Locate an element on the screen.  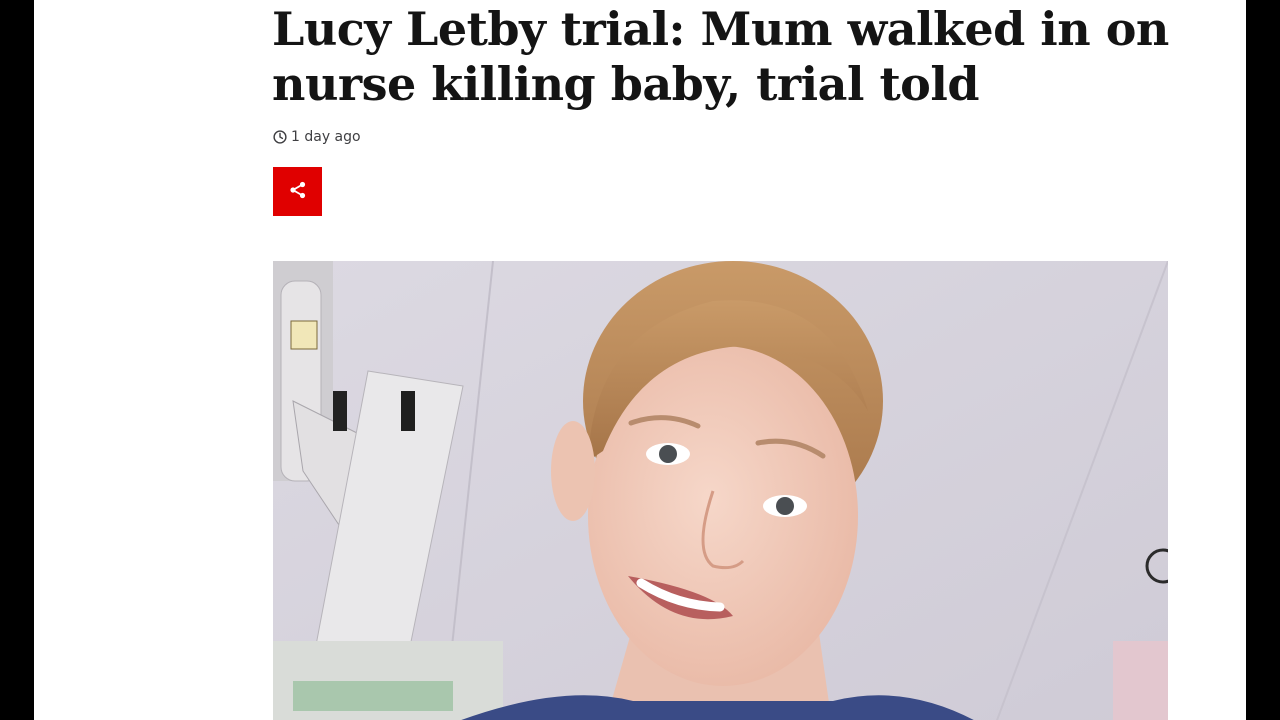
share-icon is located at coordinates (298, 192).